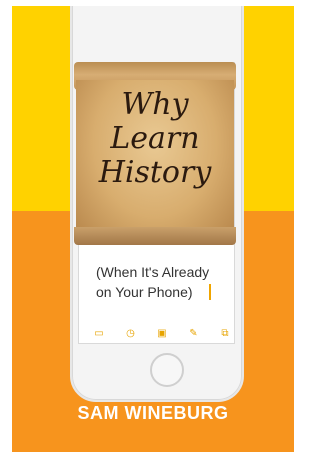 This screenshot has height=457, width=320. Describe the element at coordinates (130, 333) in the screenshot. I see `clock-icon: ◷` at that location.